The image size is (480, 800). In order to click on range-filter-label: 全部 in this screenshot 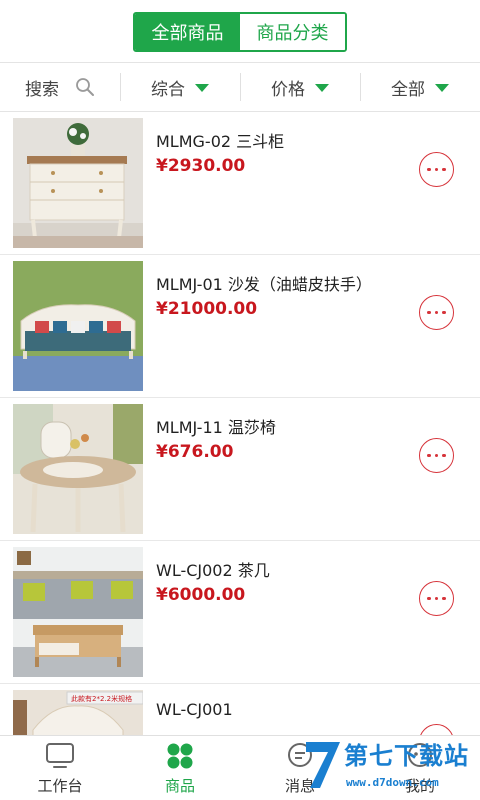, I will do `click(408, 89)`.